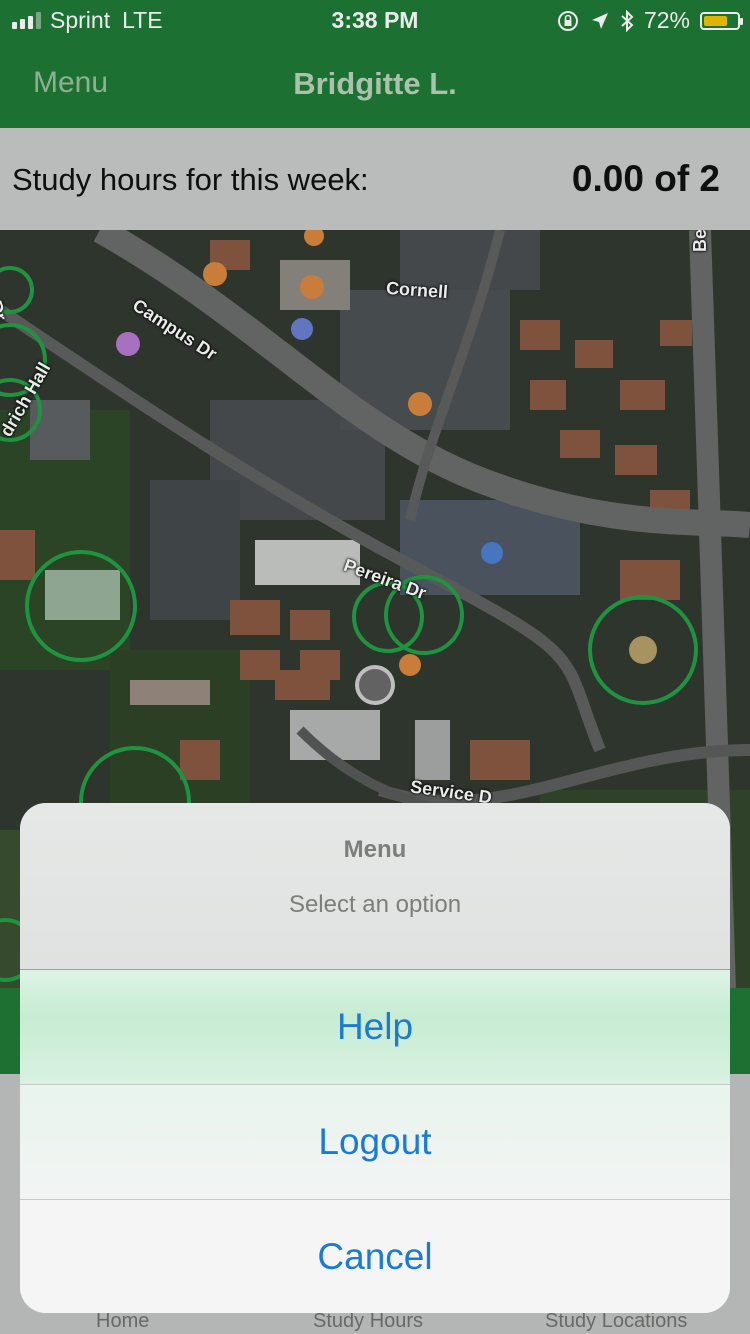 This screenshot has height=1334, width=750. Describe the element at coordinates (375, 1142) in the screenshot. I see `logout-button: Logout` at that location.